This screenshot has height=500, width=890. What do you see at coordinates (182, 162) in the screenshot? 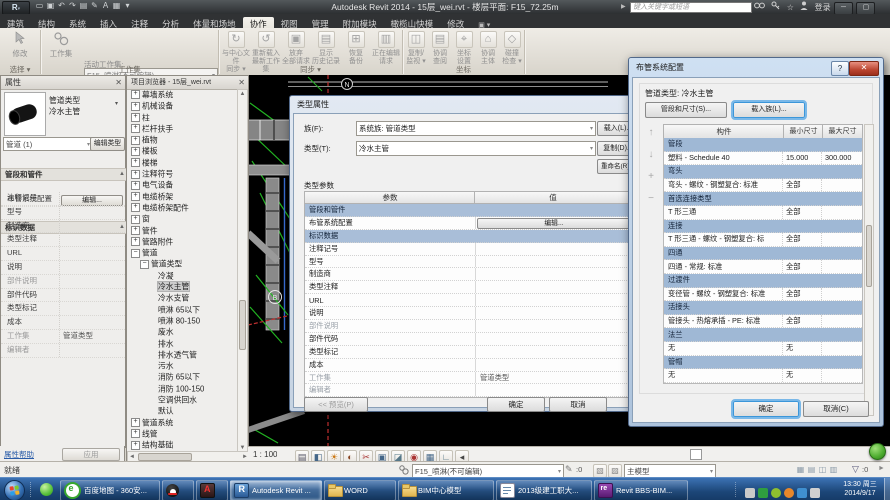
I see `tree-item-楼梯: + 楼梯` at bounding box center [182, 162].